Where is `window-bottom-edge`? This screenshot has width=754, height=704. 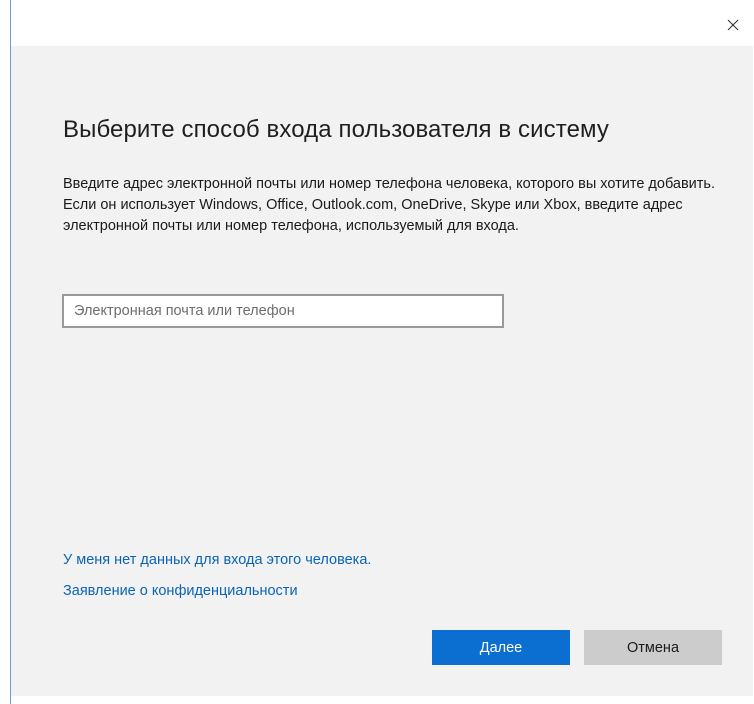
window-bottom-edge is located at coordinates (382, 700).